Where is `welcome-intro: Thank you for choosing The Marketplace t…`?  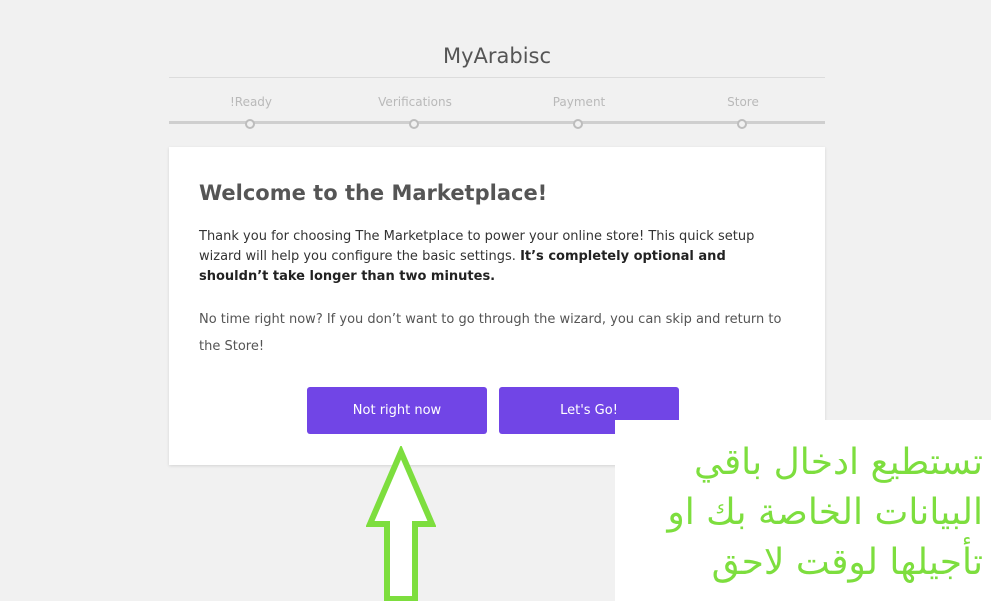 welcome-intro: Thank you for choosing The Marketplace t… is located at coordinates (498, 257).